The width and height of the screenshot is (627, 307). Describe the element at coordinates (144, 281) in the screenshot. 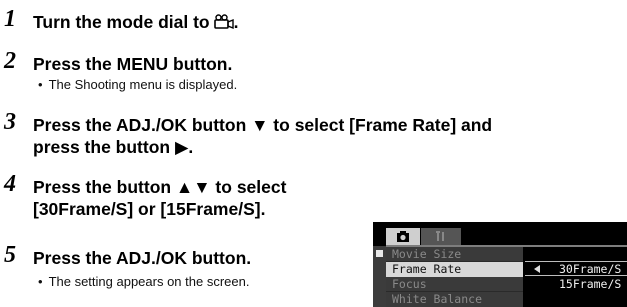

I see `step-note: • The setting appears on the screen.` at that location.